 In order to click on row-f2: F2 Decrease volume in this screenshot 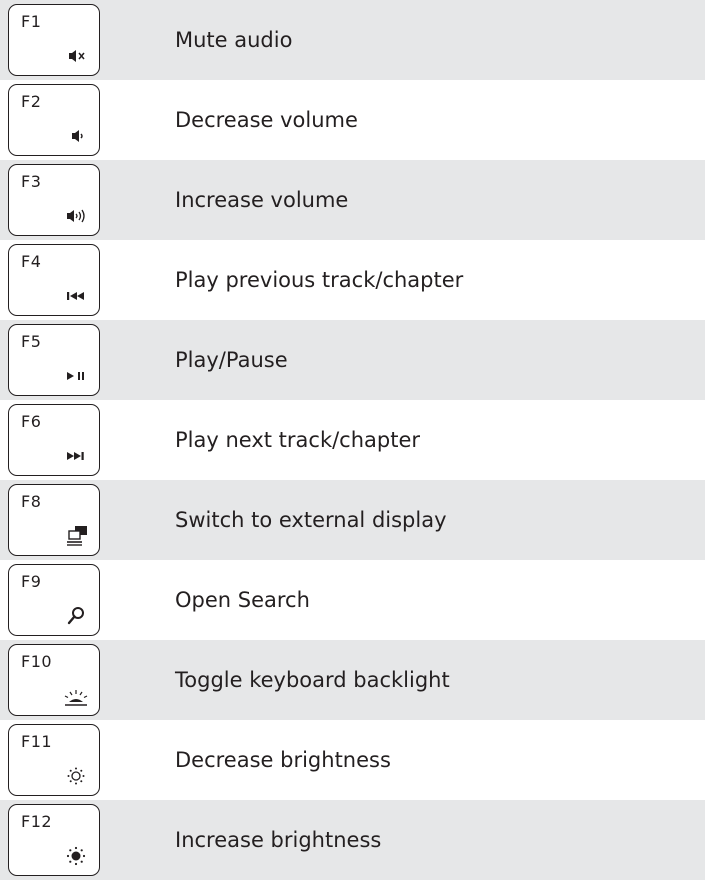, I will do `click(352, 120)`.